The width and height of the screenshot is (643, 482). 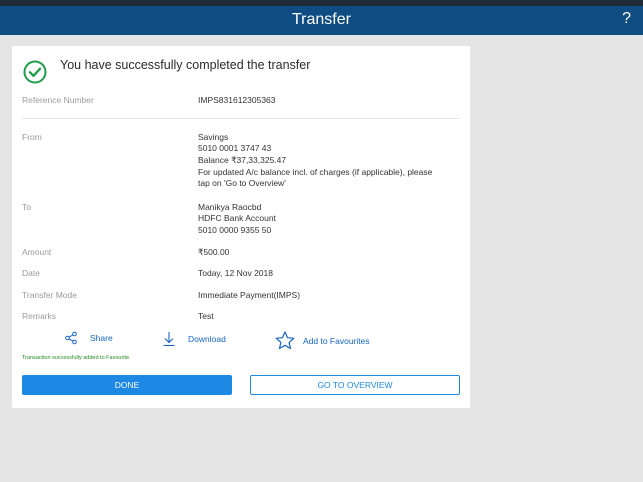 What do you see at coordinates (237, 100) in the screenshot?
I see `reference-value: IMPS831612305363` at bounding box center [237, 100].